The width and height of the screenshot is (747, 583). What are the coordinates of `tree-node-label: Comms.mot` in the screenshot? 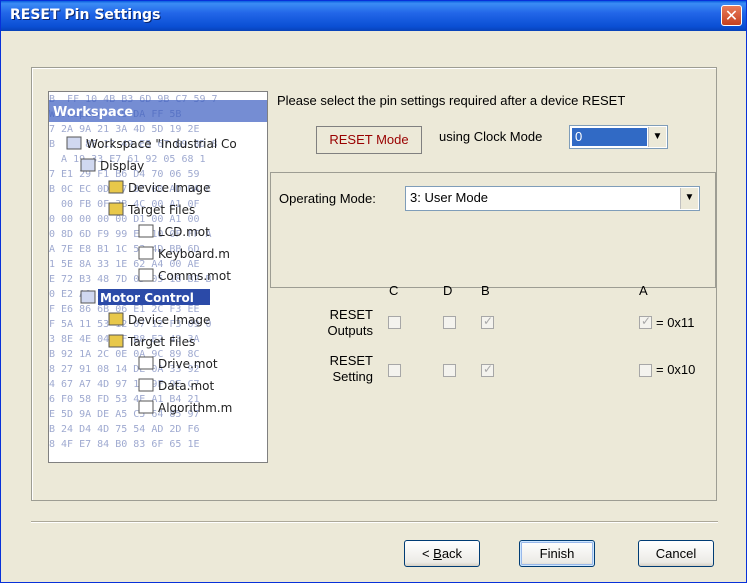 It's located at (194, 276).